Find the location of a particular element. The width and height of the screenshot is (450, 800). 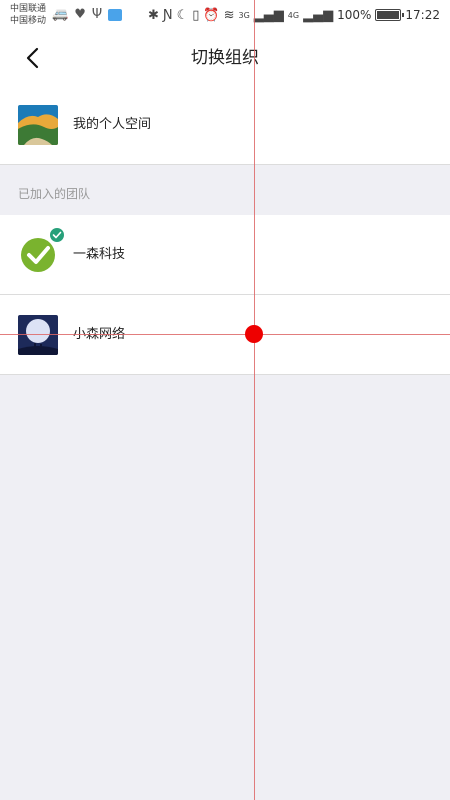

network-4g-label: 4G is located at coordinates (293, 15).